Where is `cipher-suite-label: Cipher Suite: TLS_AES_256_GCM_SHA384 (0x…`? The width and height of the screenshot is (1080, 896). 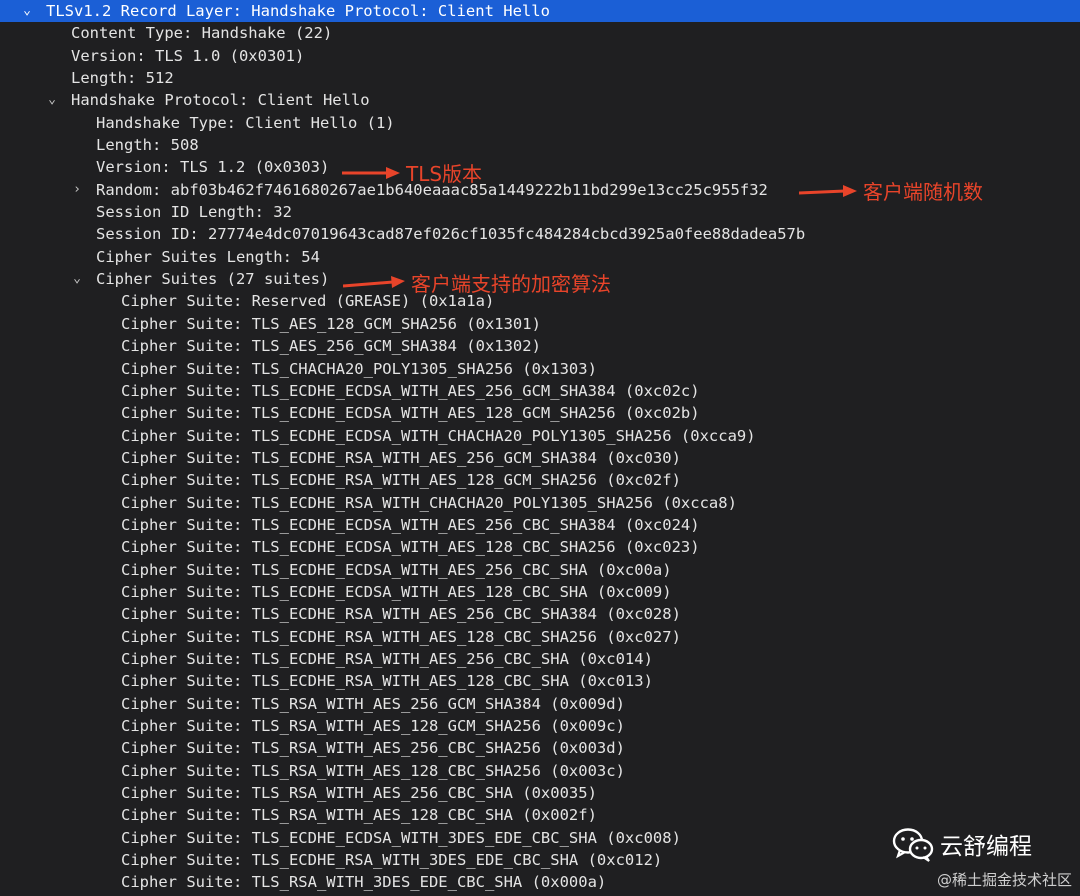 cipher-suite-label: Cipher Suite: TLS_AES_256_GCM_SHA384 (0x… is located at coordinates (331, 346).